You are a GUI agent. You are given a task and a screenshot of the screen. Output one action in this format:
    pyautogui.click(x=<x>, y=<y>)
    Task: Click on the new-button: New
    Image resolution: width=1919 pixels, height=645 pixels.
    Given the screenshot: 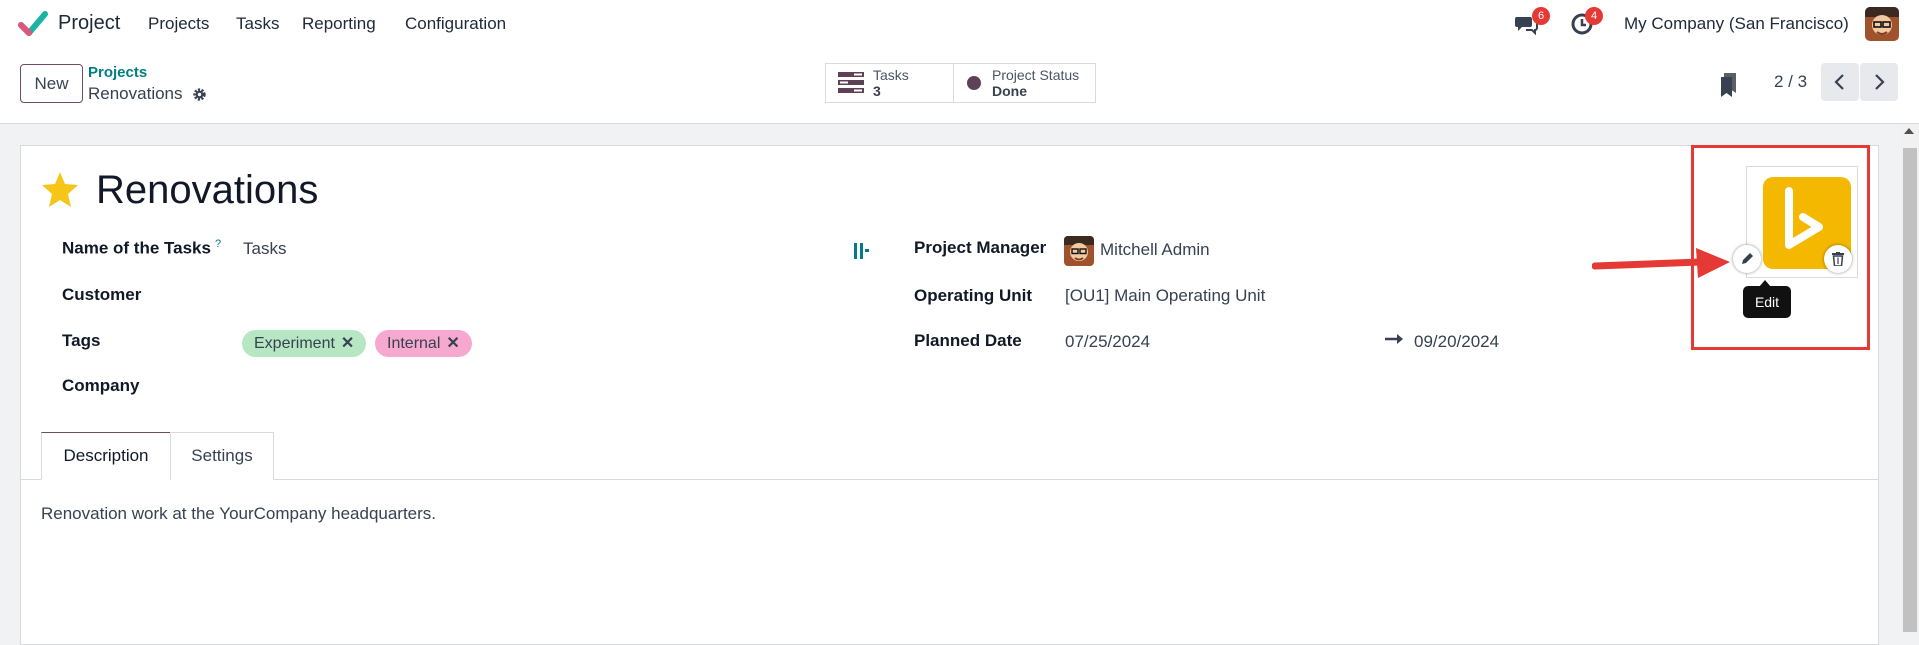 What is the action you would take?
    pyautogui.click(x=51, y=83)
    